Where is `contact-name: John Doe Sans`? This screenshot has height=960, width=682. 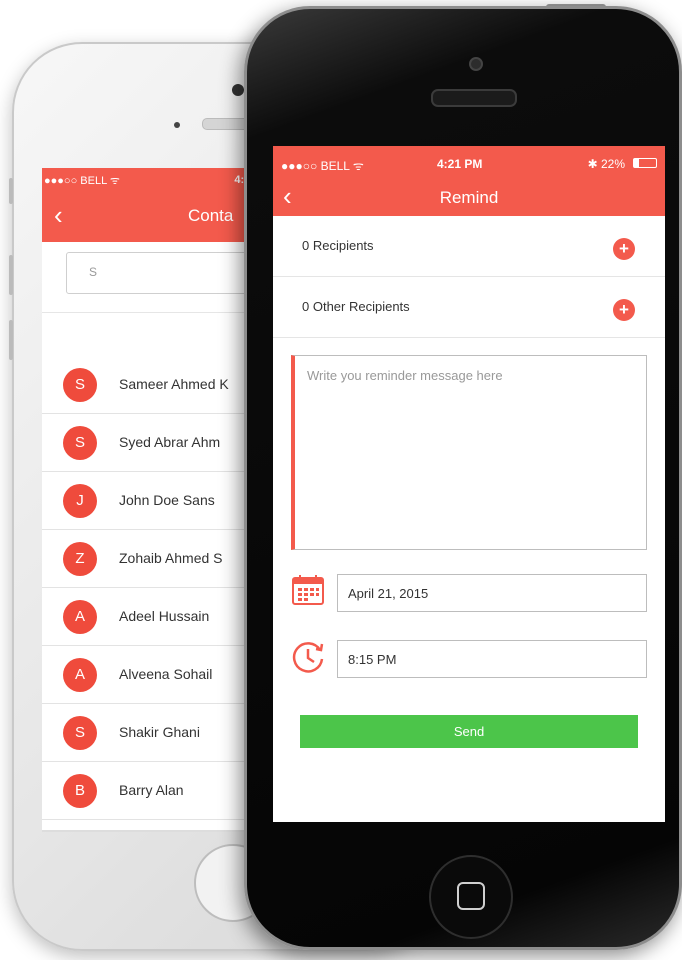 contact-name: John Doe Sans is located at coordinates (167, 500).